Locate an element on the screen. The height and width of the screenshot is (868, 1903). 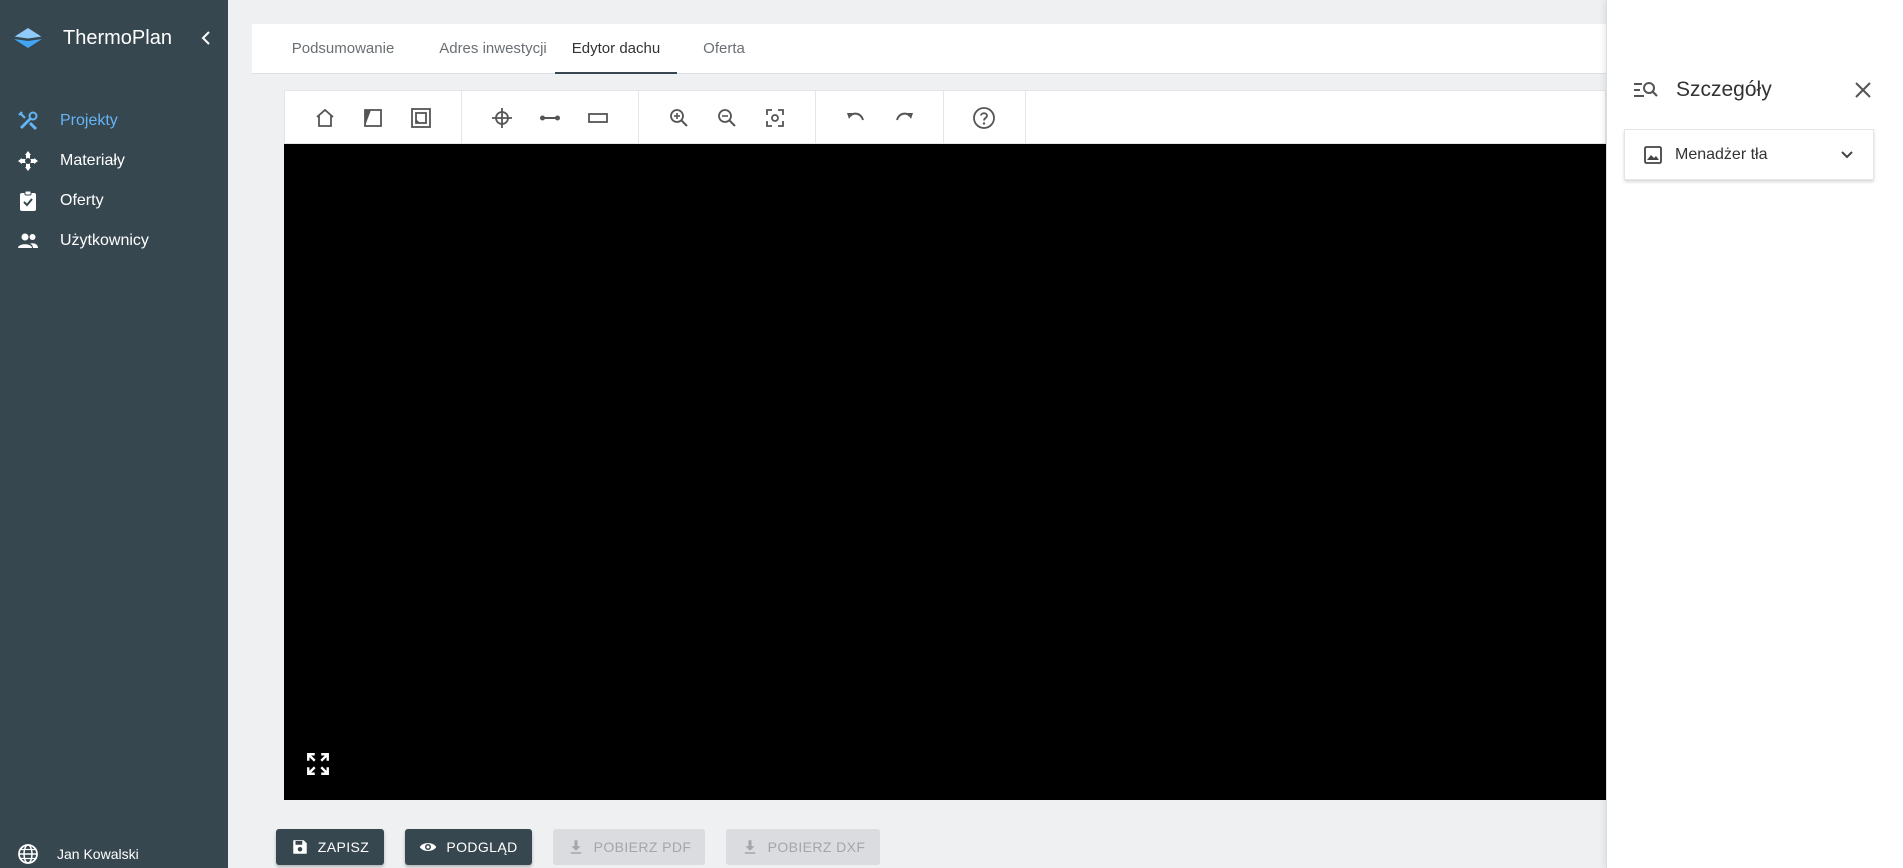
roof-surface-button is located at coordinates (373, 118).